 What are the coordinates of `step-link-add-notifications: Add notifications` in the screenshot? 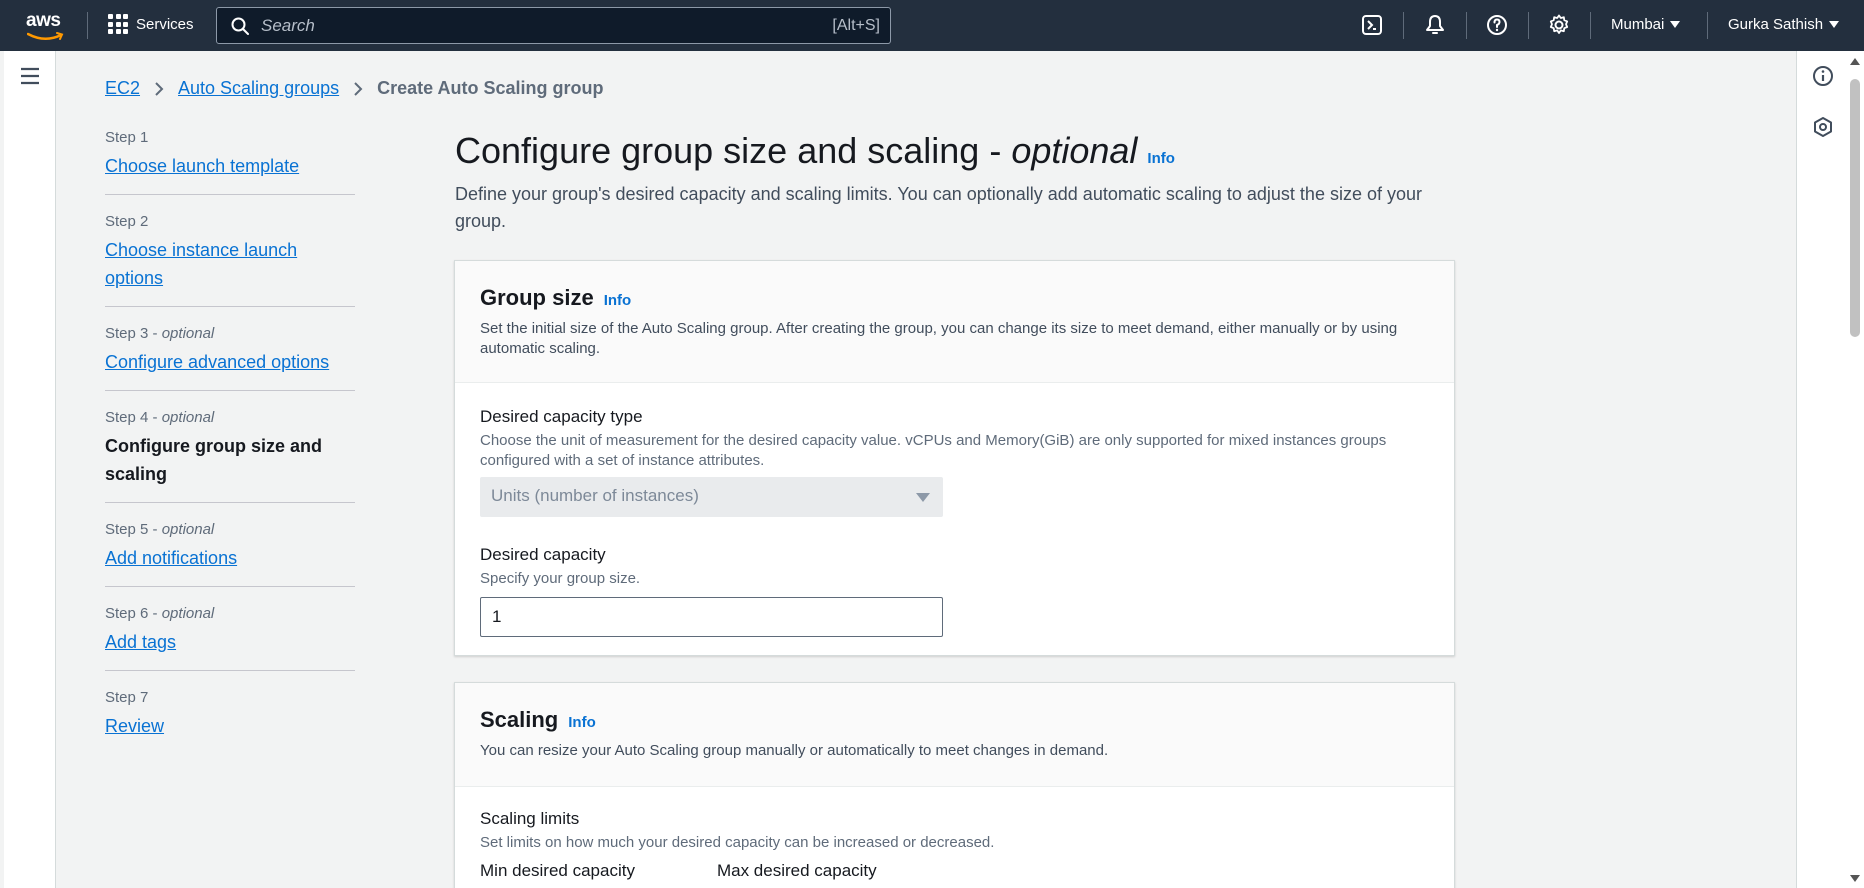 It's located at (171, 558).